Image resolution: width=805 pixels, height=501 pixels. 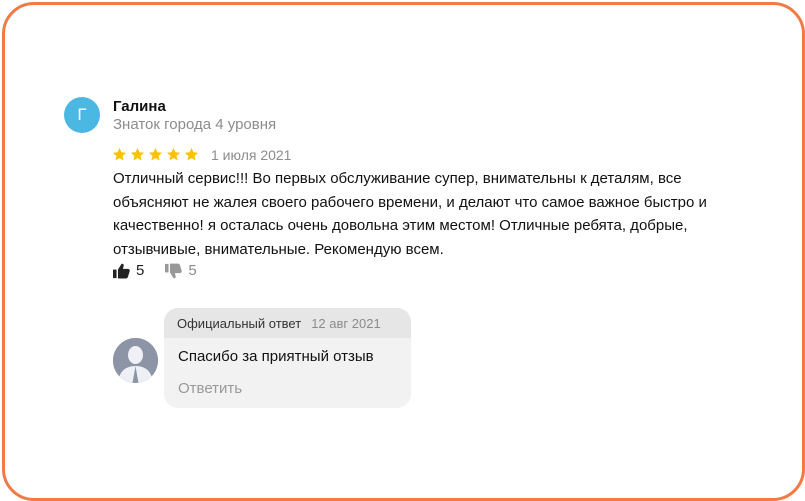 I want to click on reply-header: Официальный ответ 12 авг 2021, so click(x=287, y=323).